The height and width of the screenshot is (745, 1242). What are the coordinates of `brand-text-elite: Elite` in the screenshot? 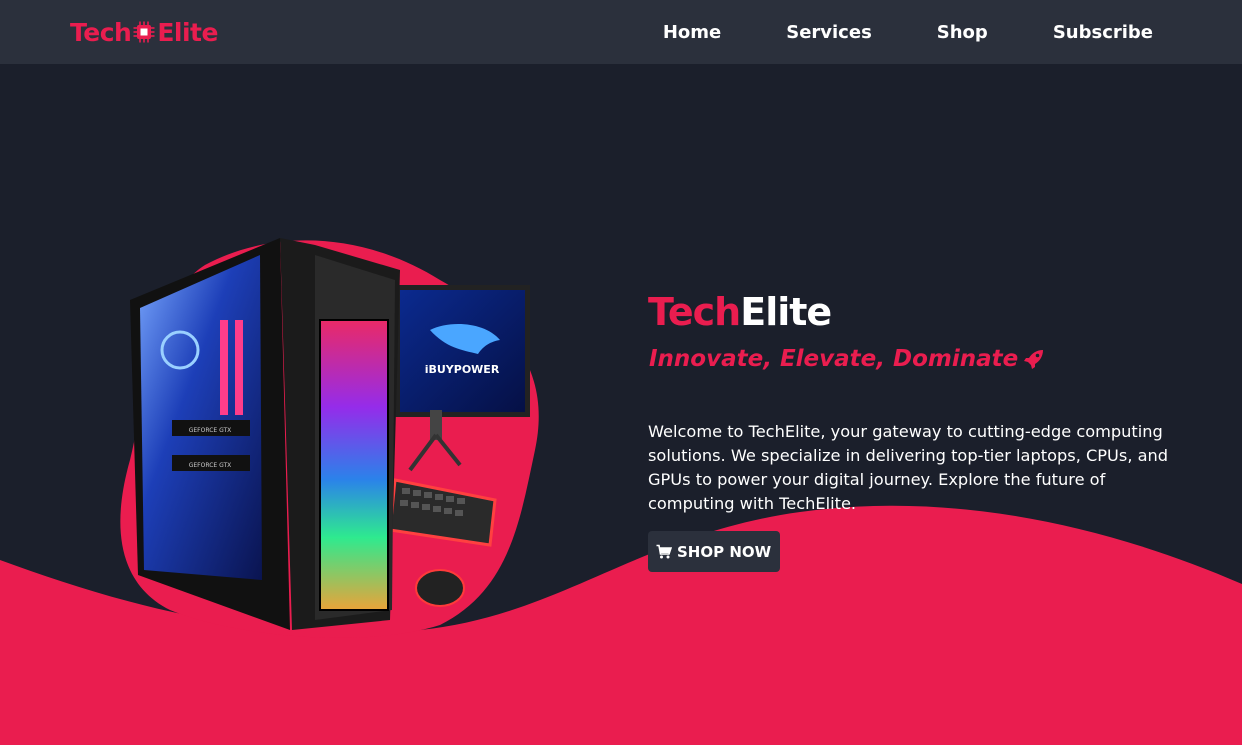 It's located at (187, 32).